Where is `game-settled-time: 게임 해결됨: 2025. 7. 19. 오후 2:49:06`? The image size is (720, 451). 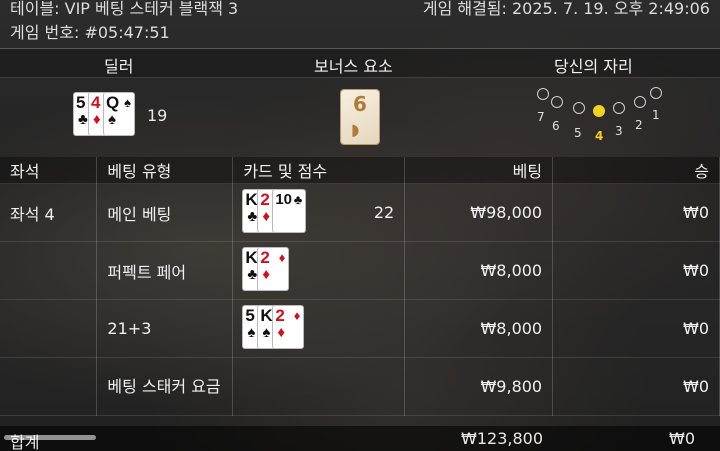
game-settled-time: 게임 해결됨: 2025. 7. 19. 오후 2:49:06 is located at coordinates (566, 9).